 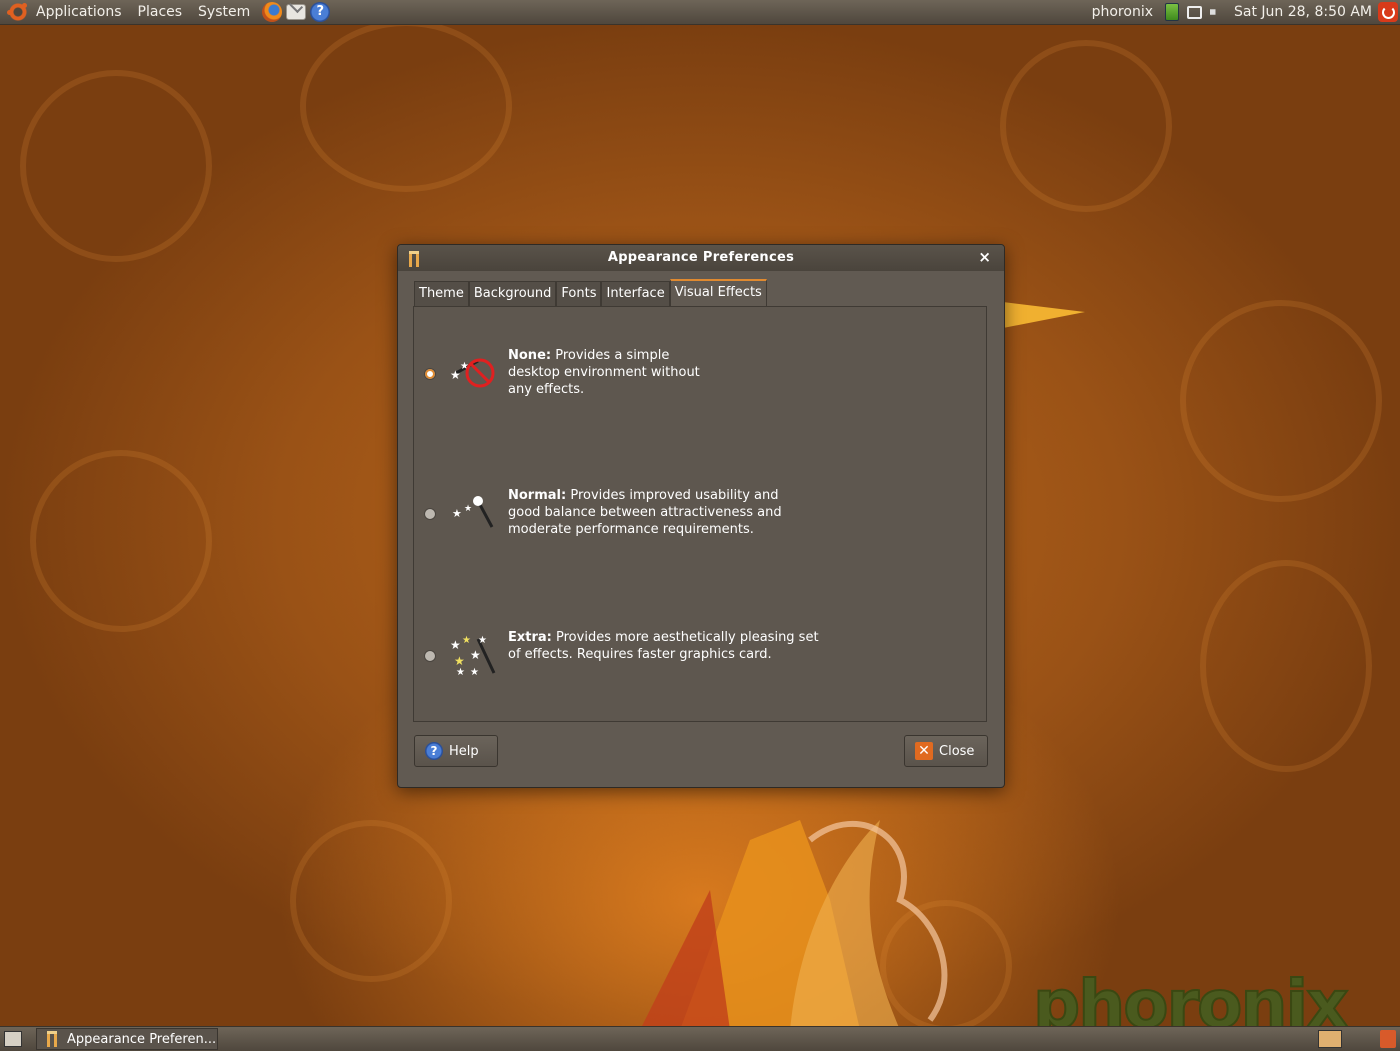 What do you see at coordinates (1388, 12) in the screenshot?
I see `power-icon` at bounding box center [1388, 12].